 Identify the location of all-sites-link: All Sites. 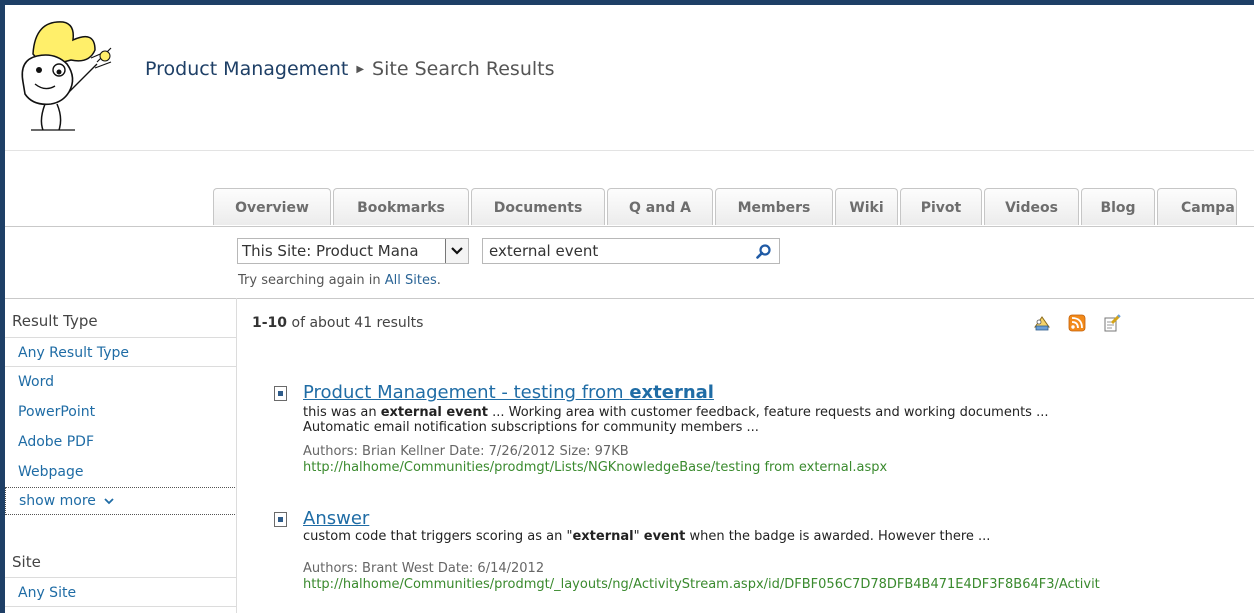
(411, 280).